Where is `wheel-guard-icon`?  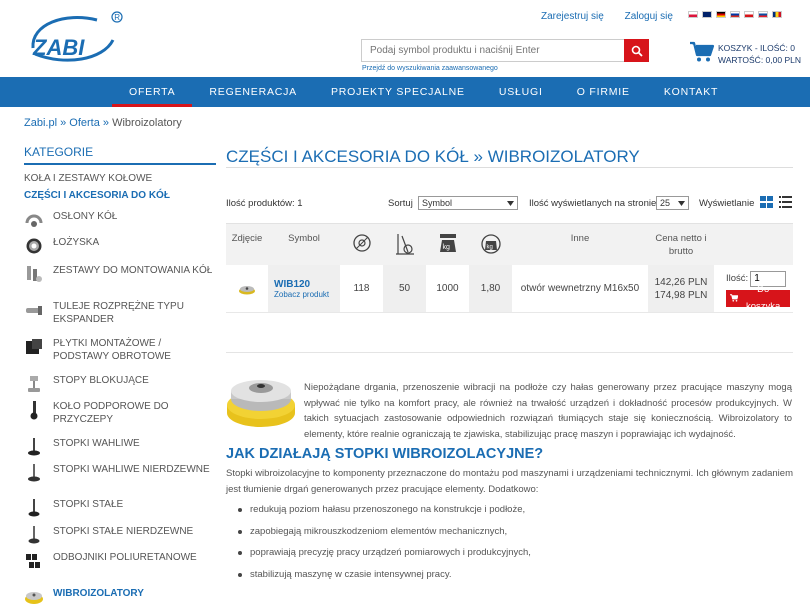 wheel-guard-icon is located at coordinates (34, 220).